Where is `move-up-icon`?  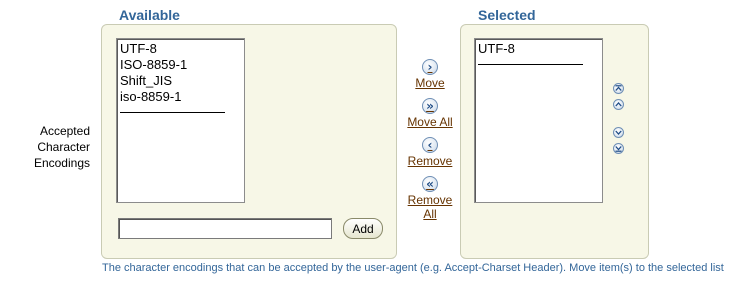 move-up-icon is located at coordinates (618, 104).